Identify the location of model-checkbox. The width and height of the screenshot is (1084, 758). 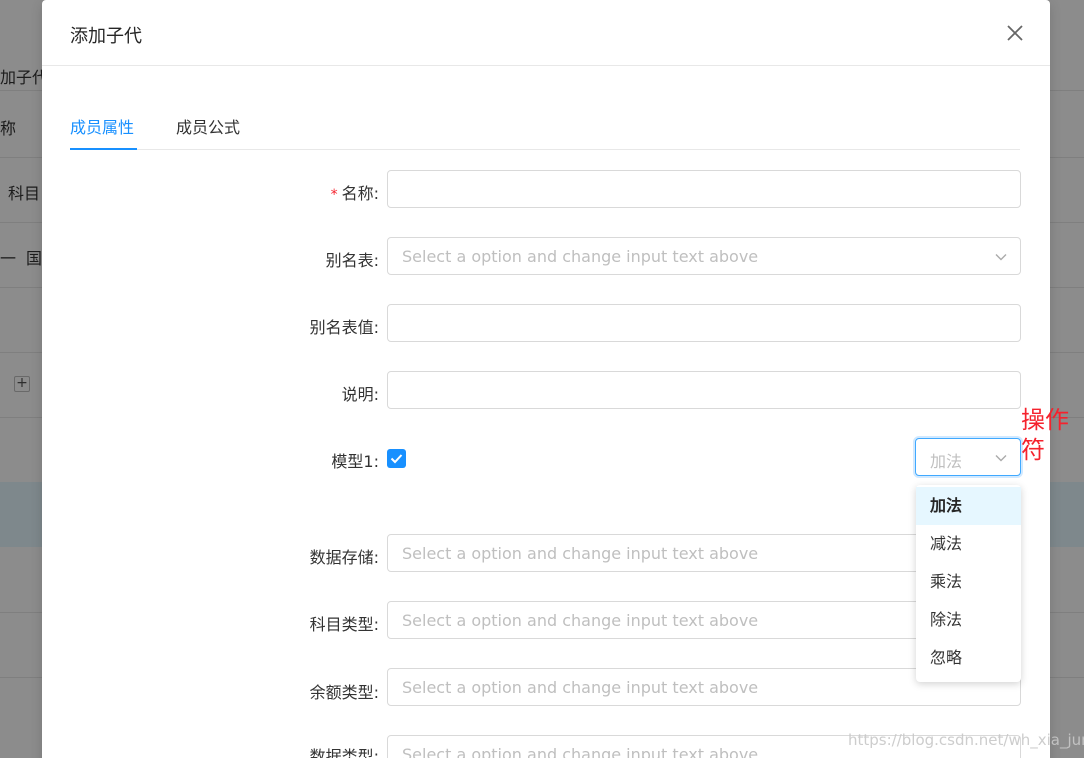
(396, 458).